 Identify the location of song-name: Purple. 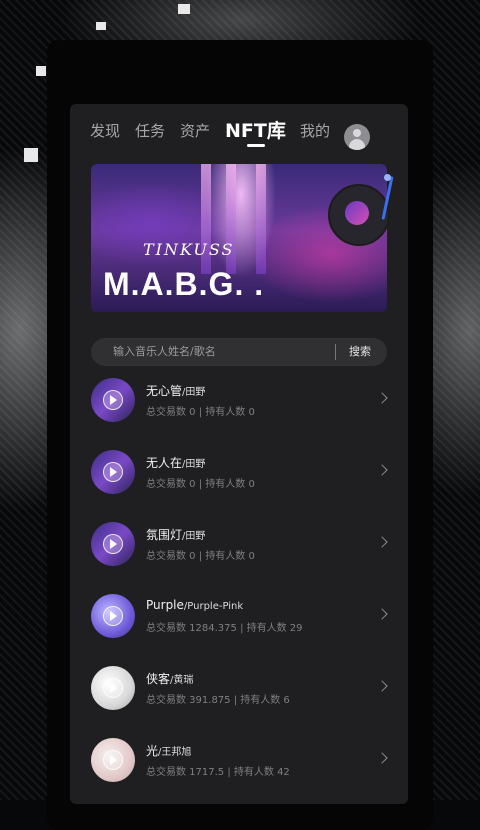
(165, 605).